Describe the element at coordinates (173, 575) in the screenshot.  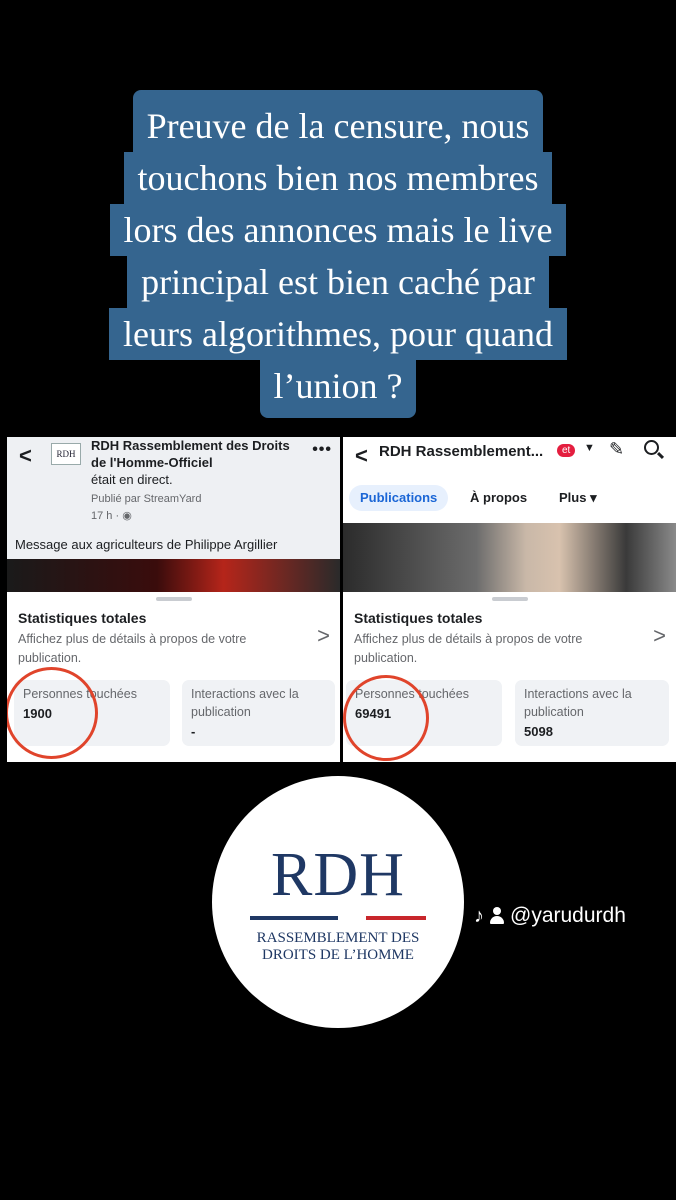
I see `video-thumbnail` at that location.